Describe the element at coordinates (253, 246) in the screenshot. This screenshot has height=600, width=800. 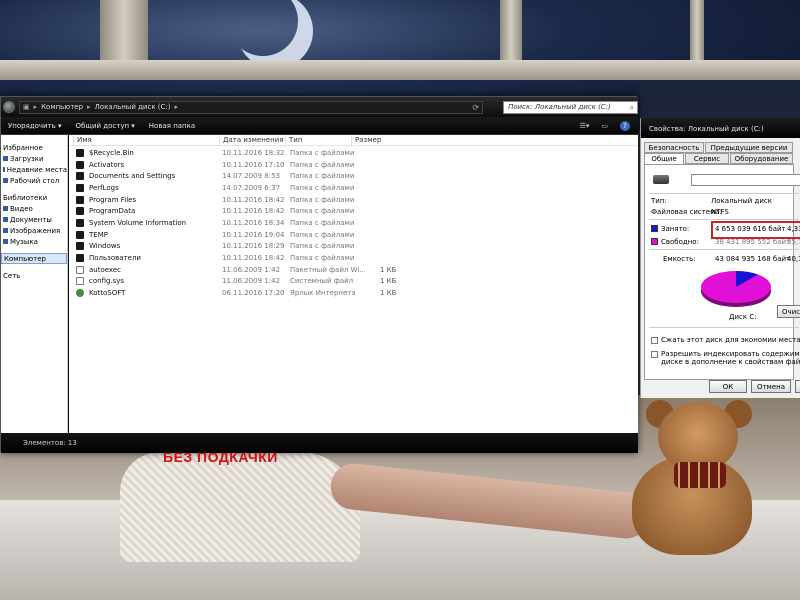
I see `file-date: 10.11.2016 18:29` at that location.